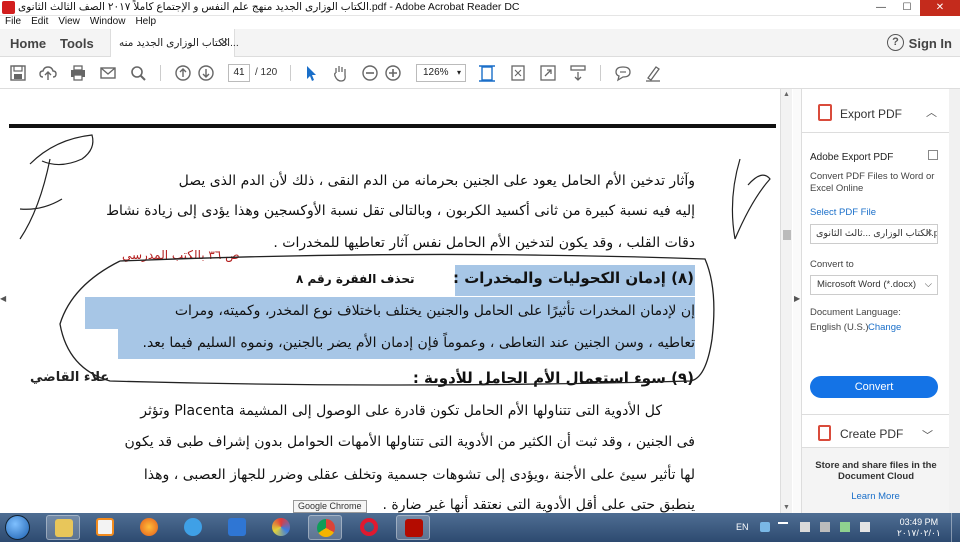  I want to click on convert-button: Convert, so click(874, 387).